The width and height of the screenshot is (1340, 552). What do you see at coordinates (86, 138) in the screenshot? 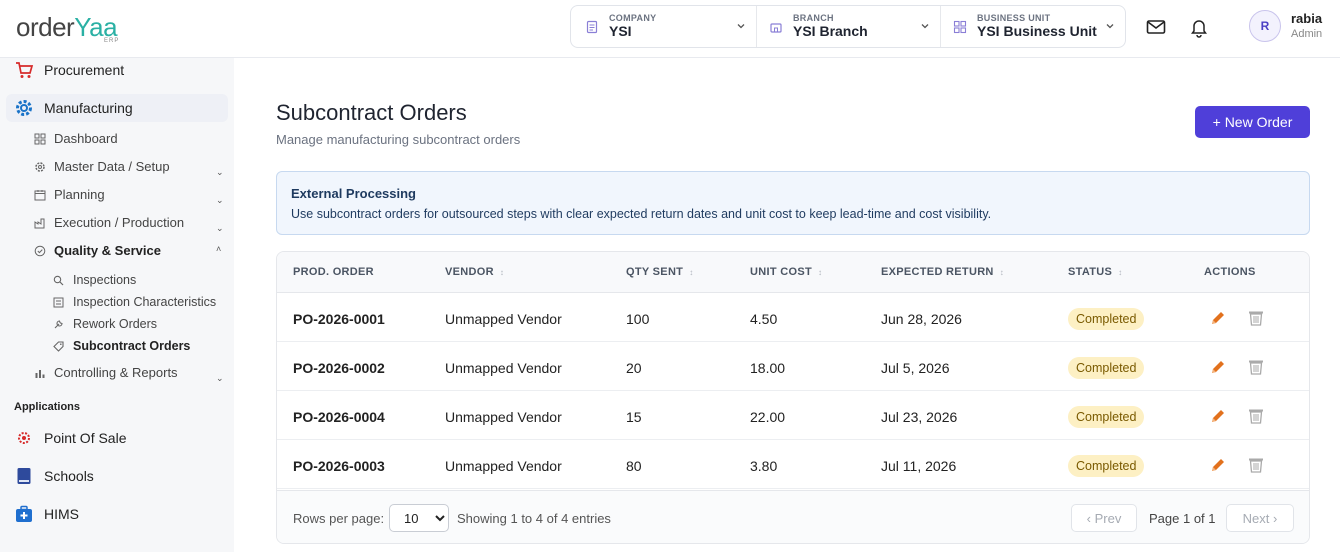
I see `sidebar-item-label: Dashboard` at bounding box center [86, 138].